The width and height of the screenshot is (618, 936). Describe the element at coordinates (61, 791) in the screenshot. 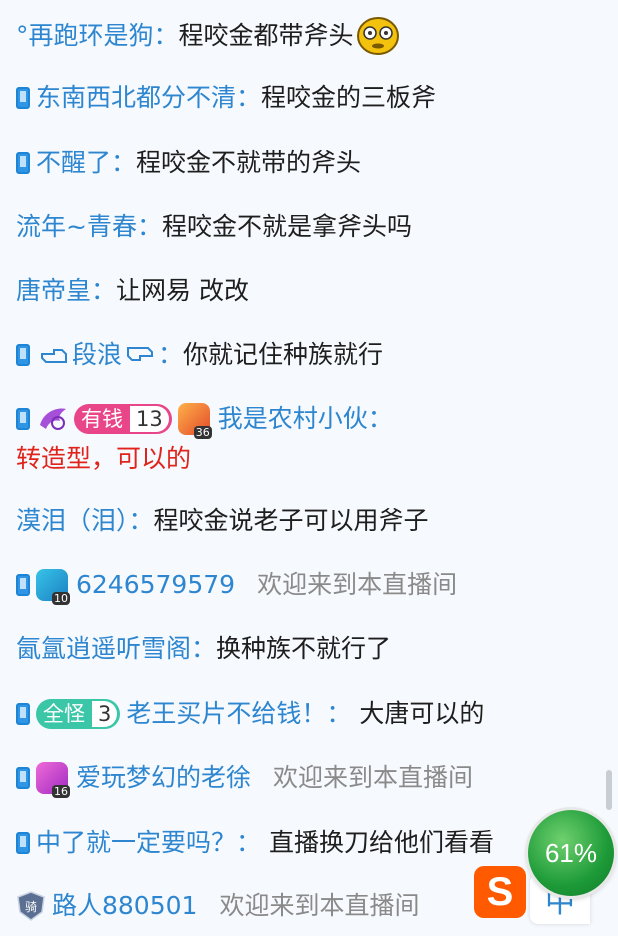

I see `user-level-number: 16` at that location.